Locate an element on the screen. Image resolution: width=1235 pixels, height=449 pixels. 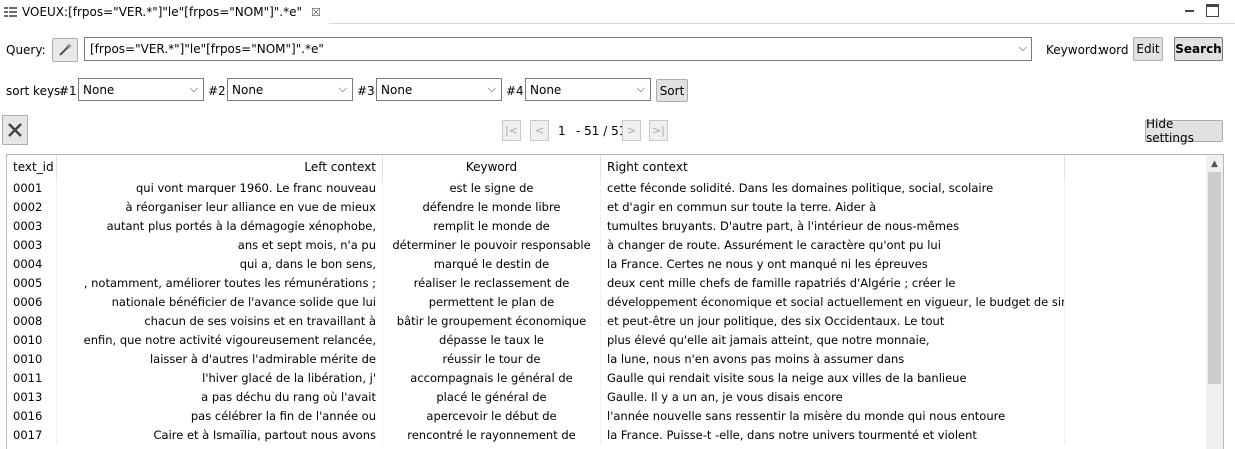
cell-left-context: a pas déchu du rang où l'avait is located at coordinates (220, 397).